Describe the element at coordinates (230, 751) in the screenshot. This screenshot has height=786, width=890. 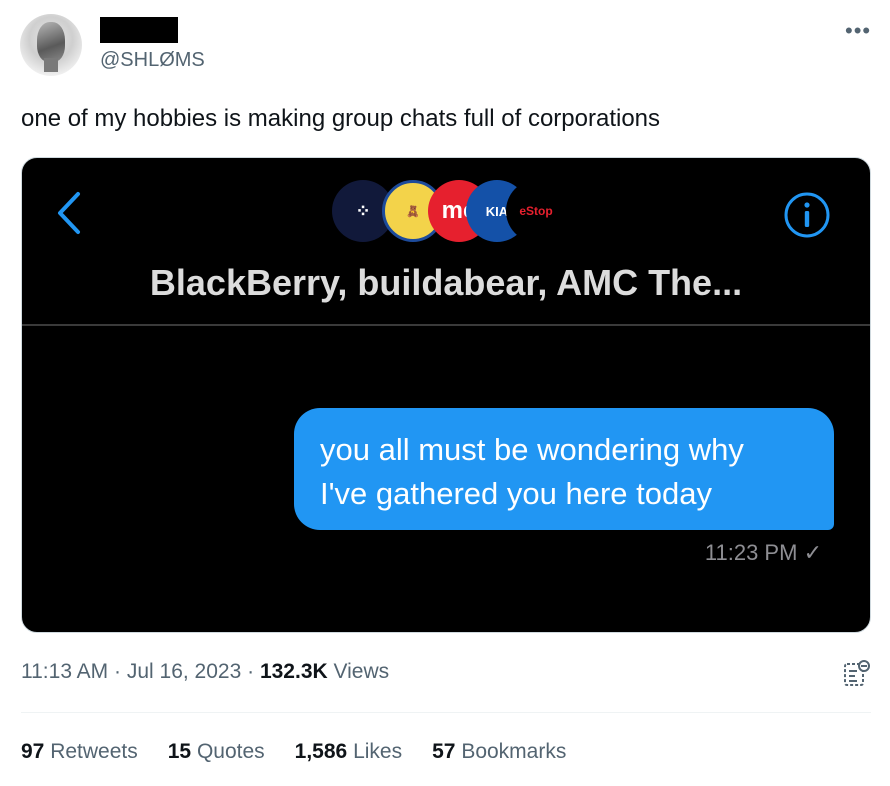
I see `stat-label: Quotes` at that location.